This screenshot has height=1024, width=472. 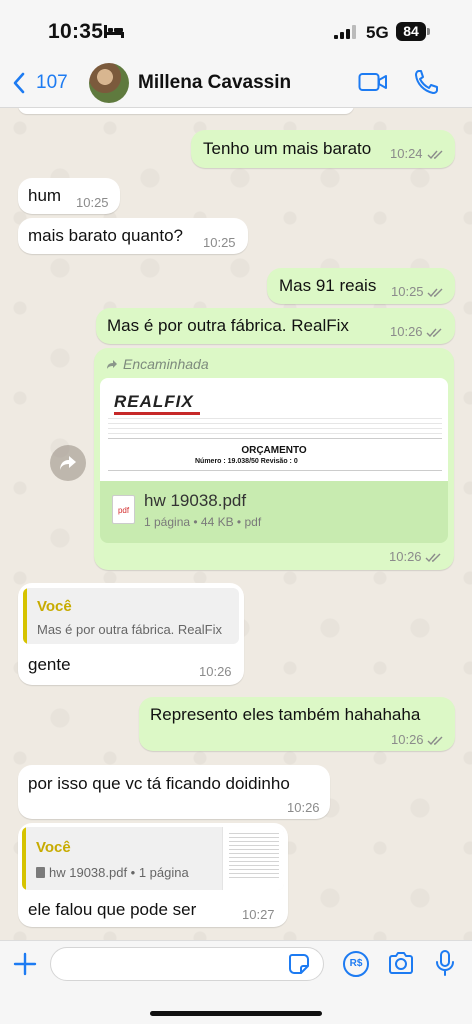 I want to click on back-button: 107, so click(x=40, y=83).